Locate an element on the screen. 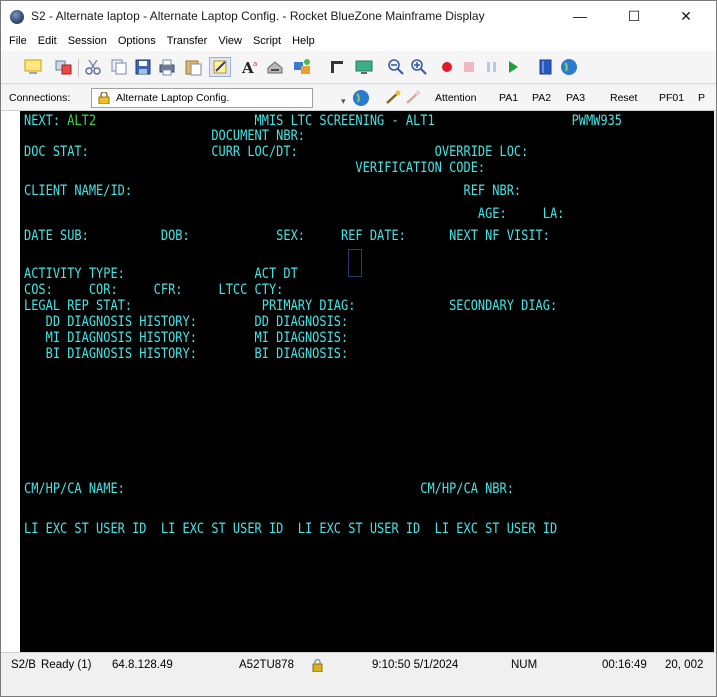 The image size is (717, 697). connections-selected: Alternate Laptop Config. is located at coordinates (173, 98).